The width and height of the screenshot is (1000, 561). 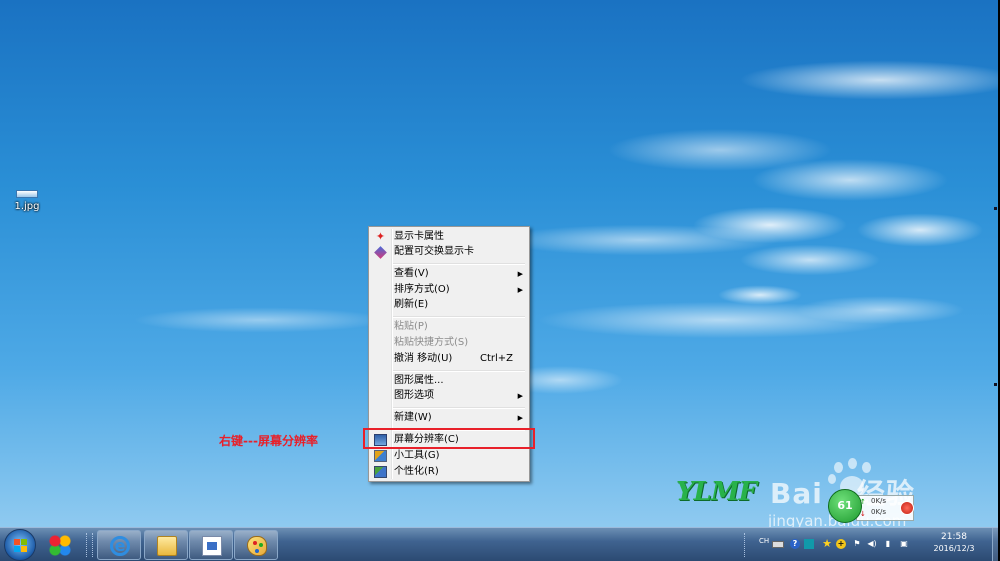 I want to click on menu-item-label: 个性化(R), so click(x=416, y=471).